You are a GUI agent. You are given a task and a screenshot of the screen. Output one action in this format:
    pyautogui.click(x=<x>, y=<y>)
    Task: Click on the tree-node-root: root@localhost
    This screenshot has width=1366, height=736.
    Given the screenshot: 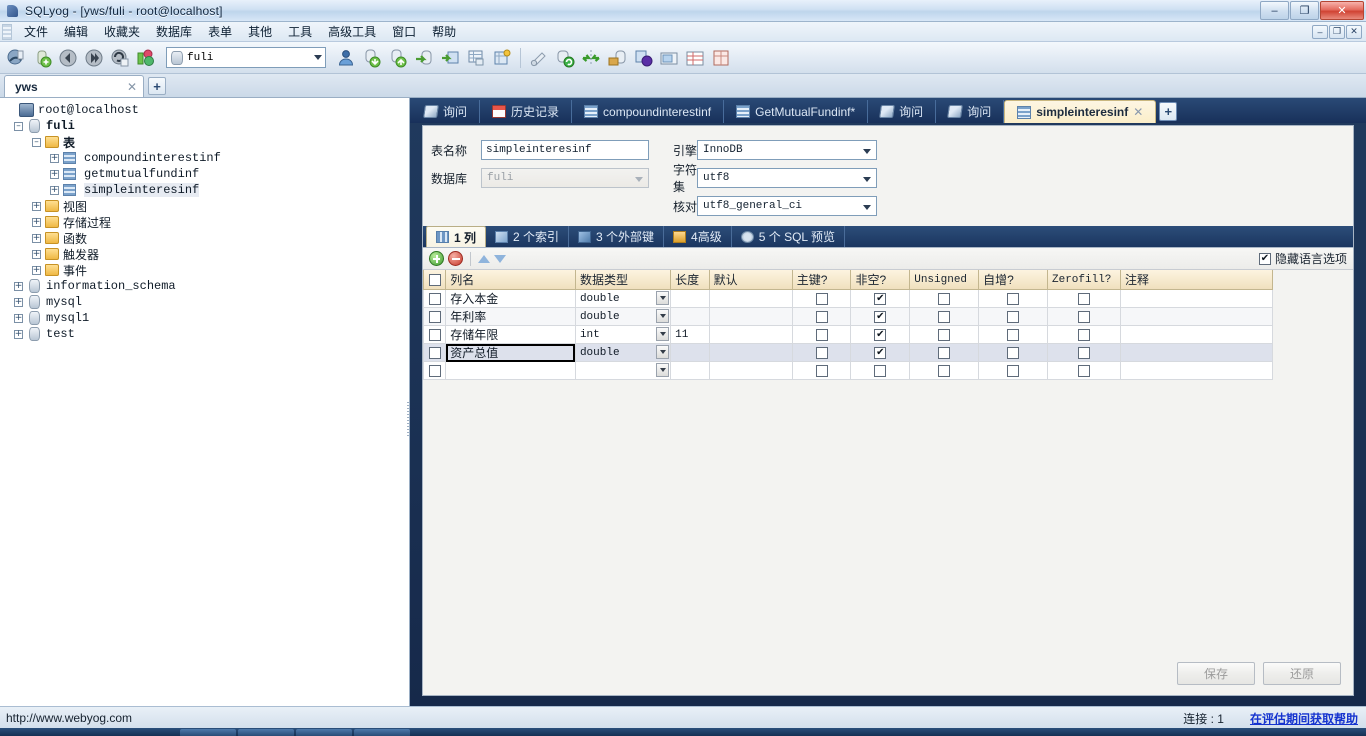 What is the action you would take?
    pyautogui.click(x=206, y=110)
    